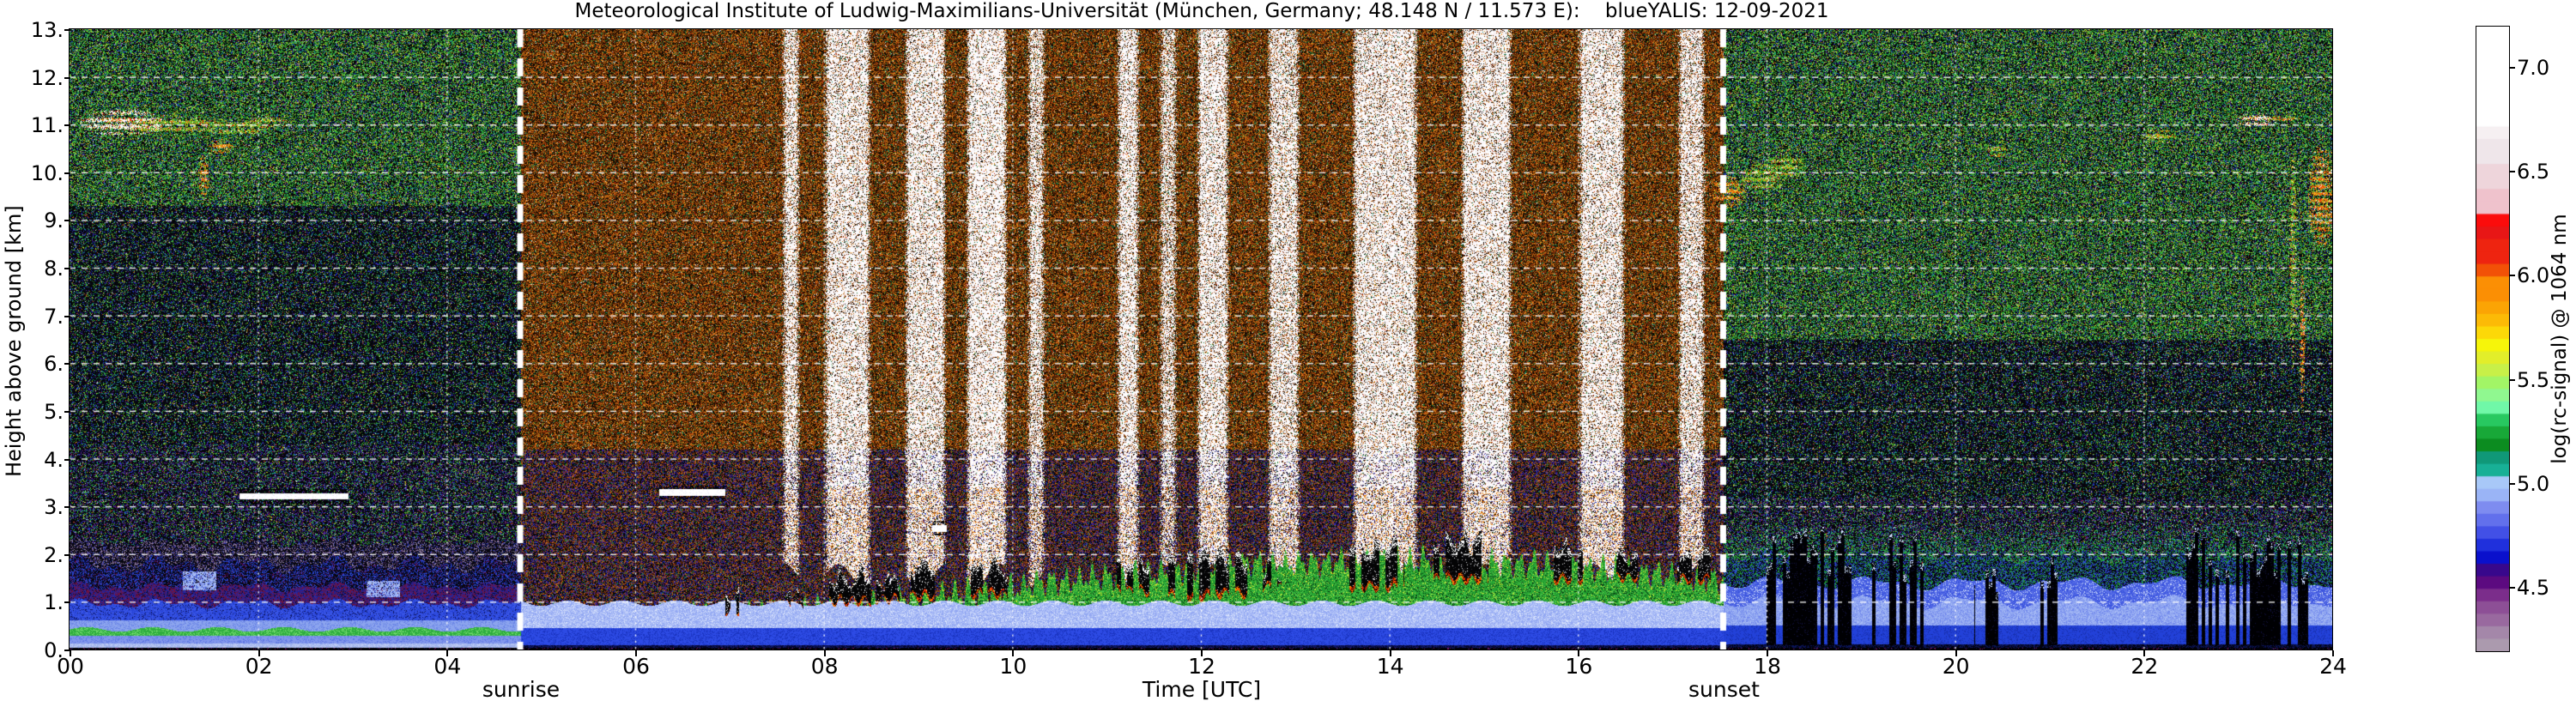 This screenshot has height=707, width=2576. I want to click on y-tick-label: 6., so click(54, 364).